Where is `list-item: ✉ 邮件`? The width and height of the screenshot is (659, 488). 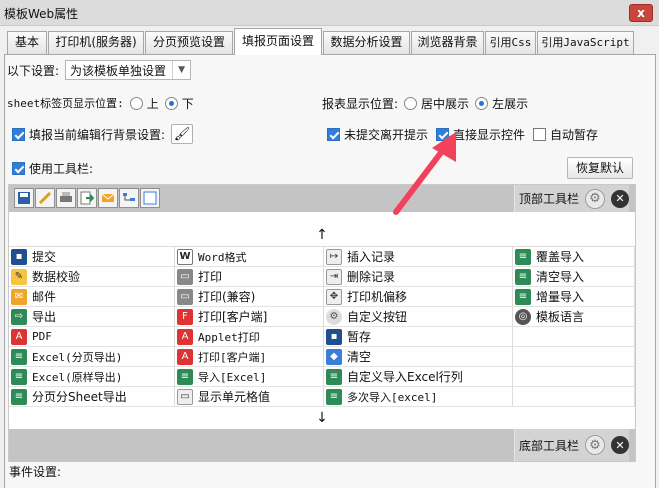
list-item: ✉ 邮件 is located at coordinates (92, 297).